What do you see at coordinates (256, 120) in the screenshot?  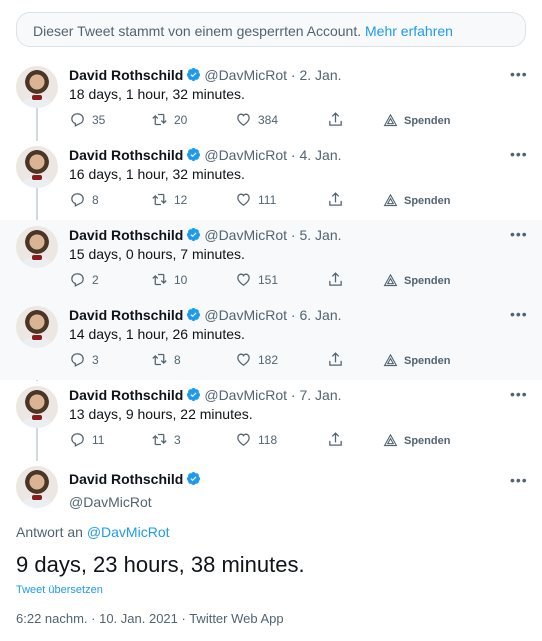 I see `like-button: 384` at bounding box center [256, 120].